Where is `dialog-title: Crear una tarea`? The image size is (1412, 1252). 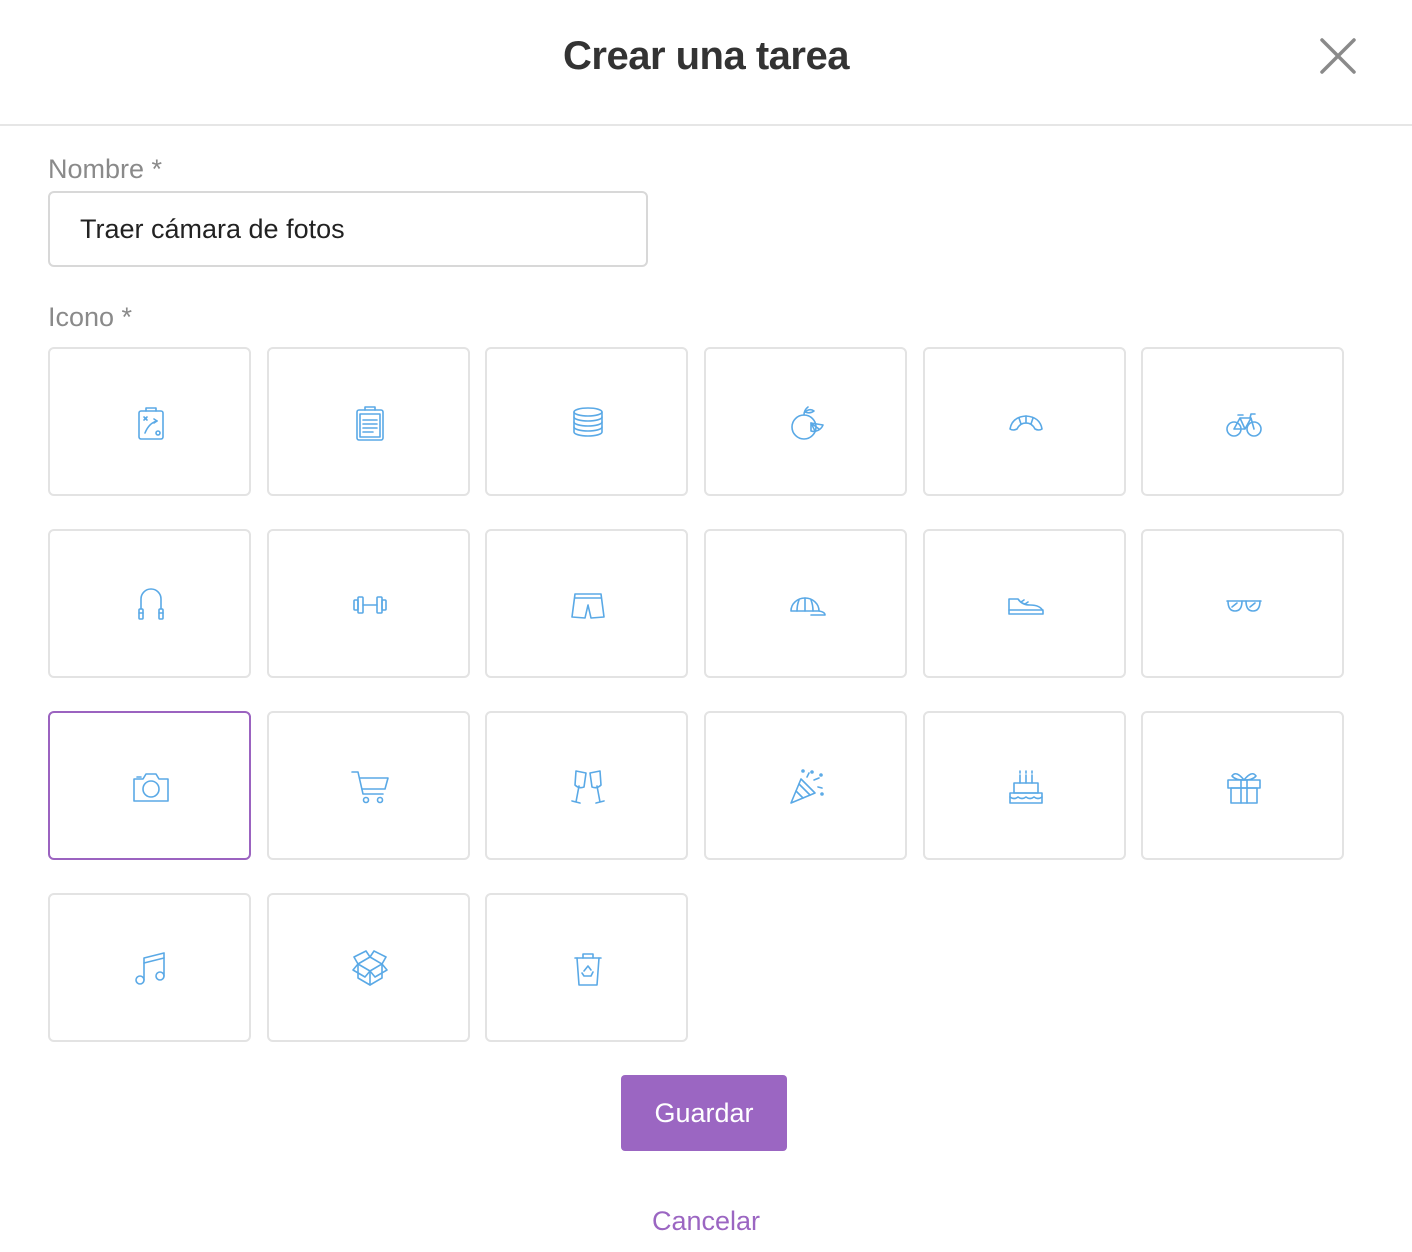 dialog-title: Crear una tarea is located at coordinates (706, 56).